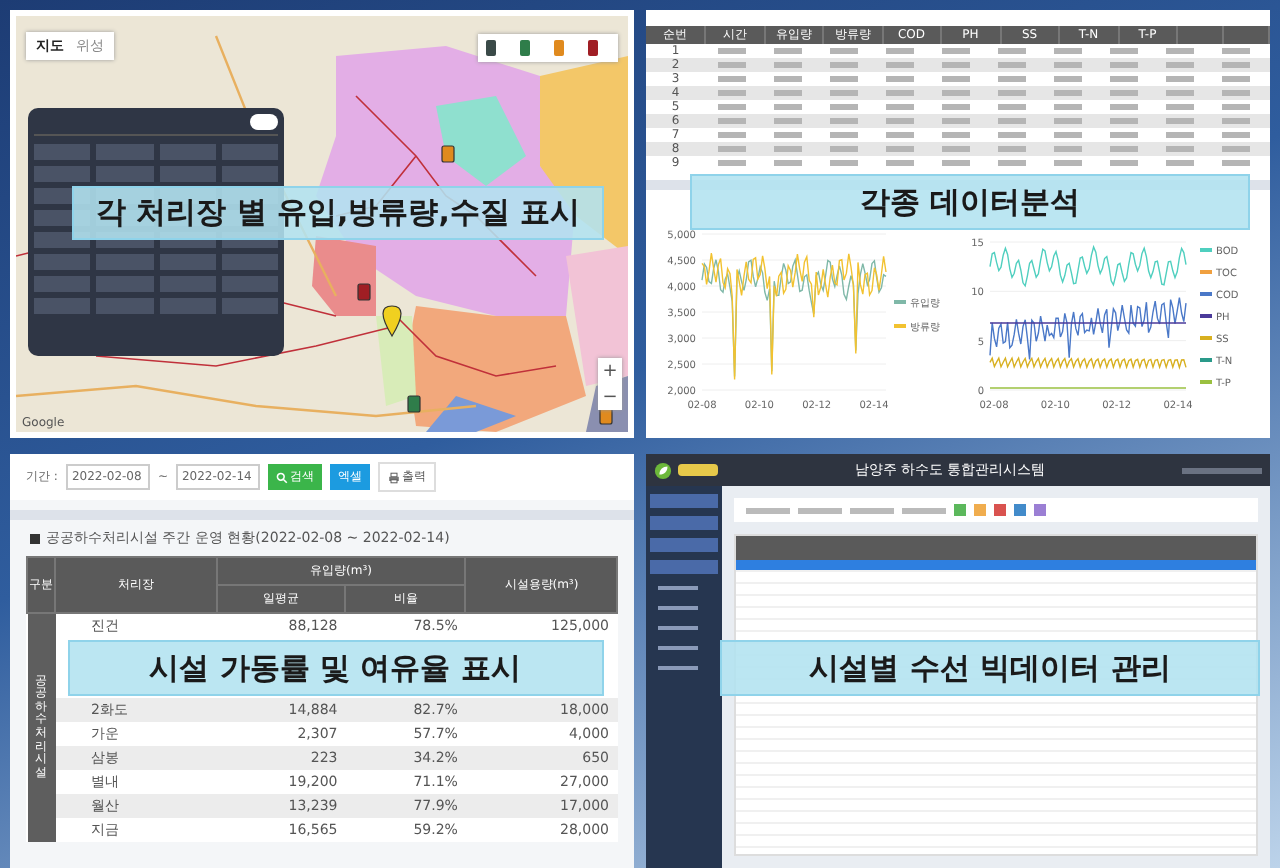  What do you see at coordinates (663, 470) in the screenshot?
I see `leaf-logo-icon` at bounding box center [663, 470].